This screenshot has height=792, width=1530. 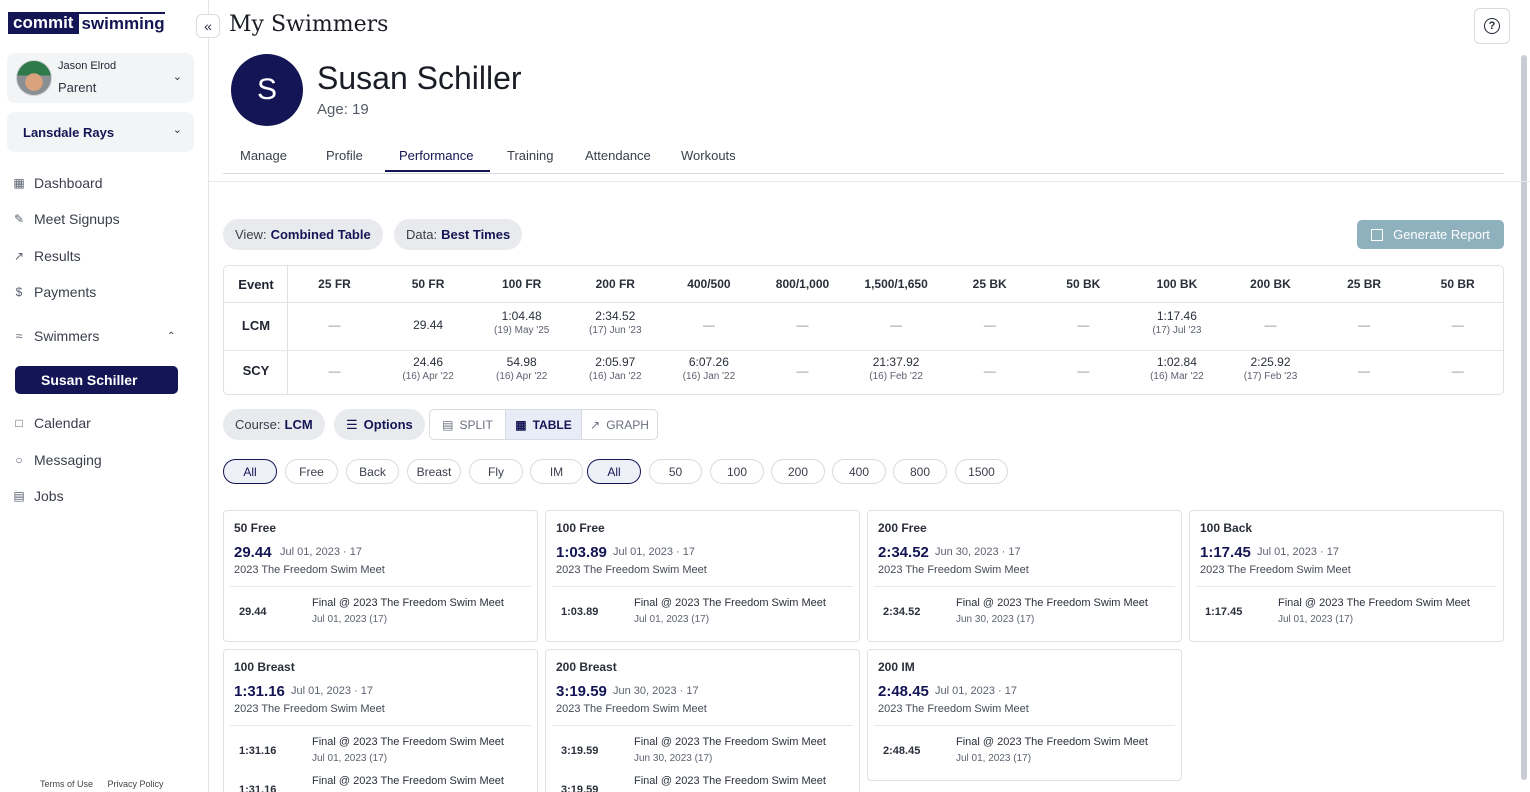 What do you see at coordinates (615, 284) in the screenshot?
I see `column-header: 200 FR` at bounding box center [615, 284].